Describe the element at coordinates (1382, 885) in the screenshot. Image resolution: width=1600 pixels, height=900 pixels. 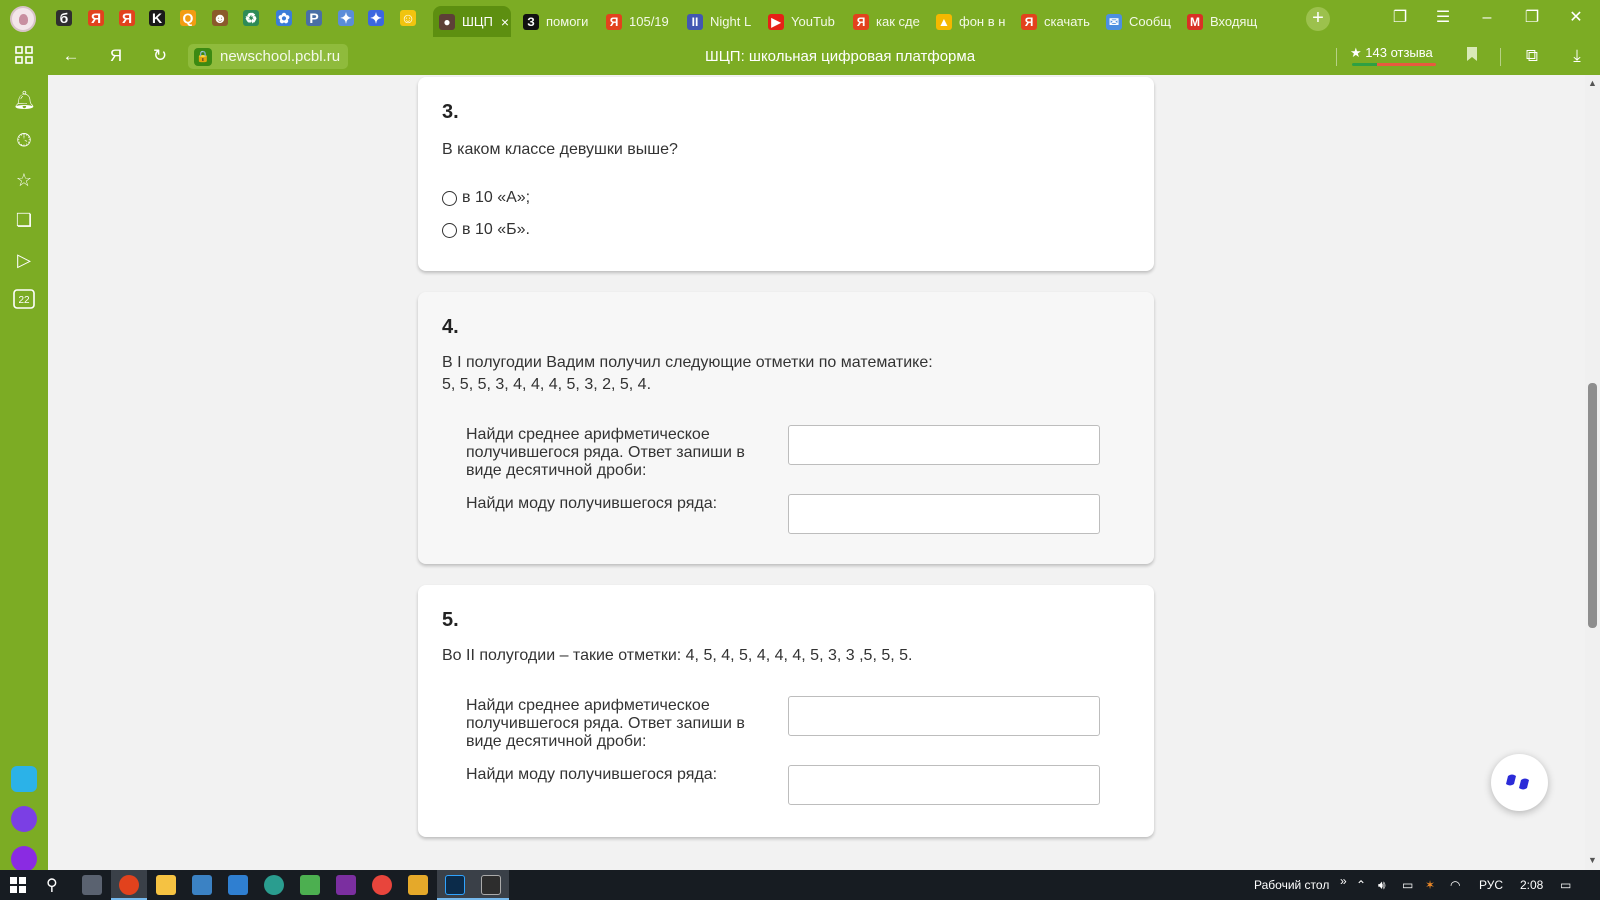
I see `volume-icon: 🔊︎` at that location.